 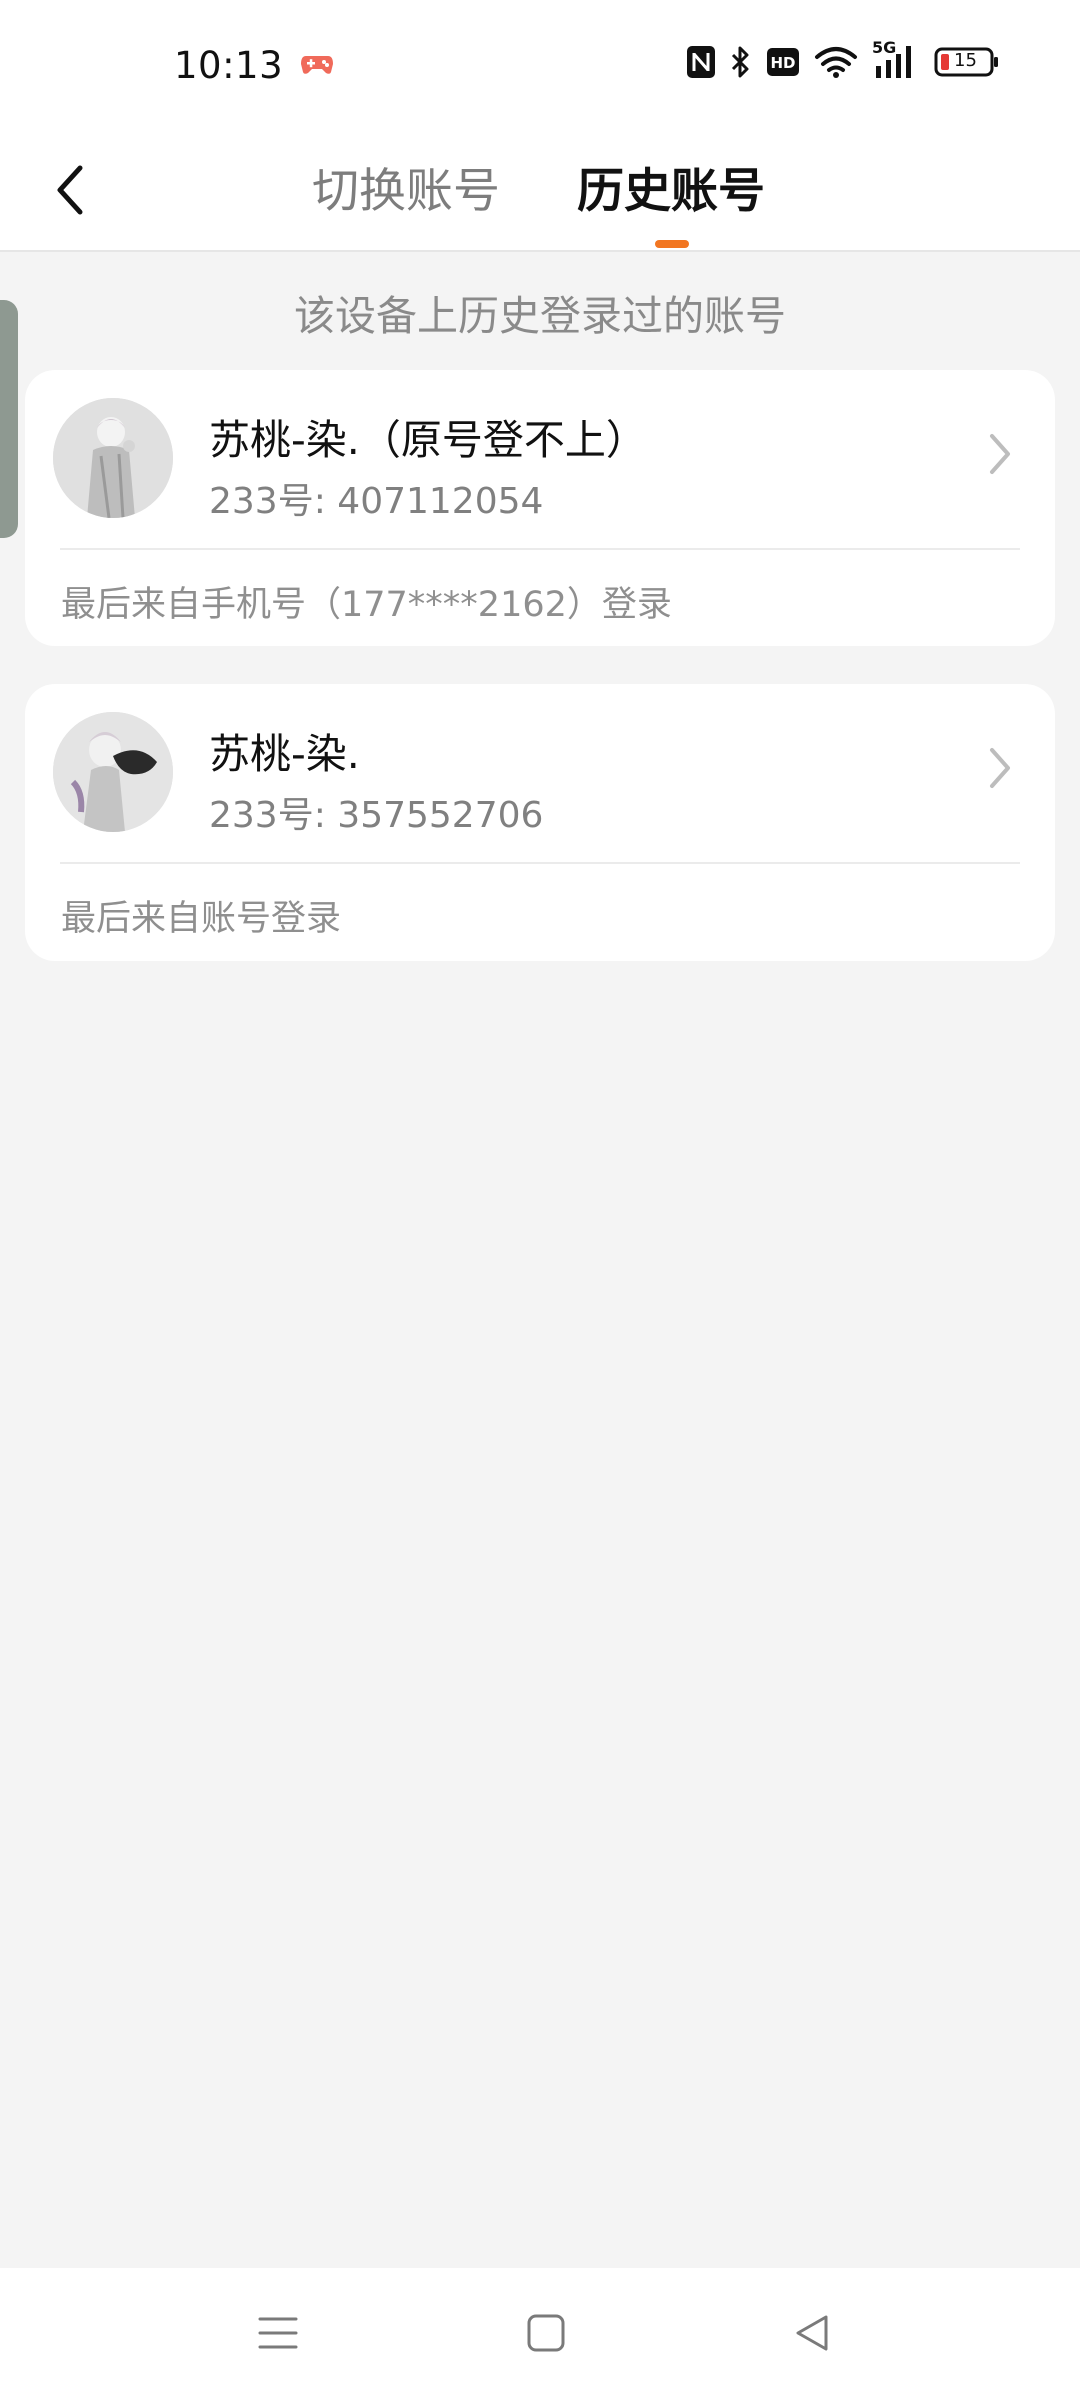 What do you see at coordinates (376, 815) in the screenshot?
I see `account-id: 233号: 357552706` at bounding box center [376, 815].